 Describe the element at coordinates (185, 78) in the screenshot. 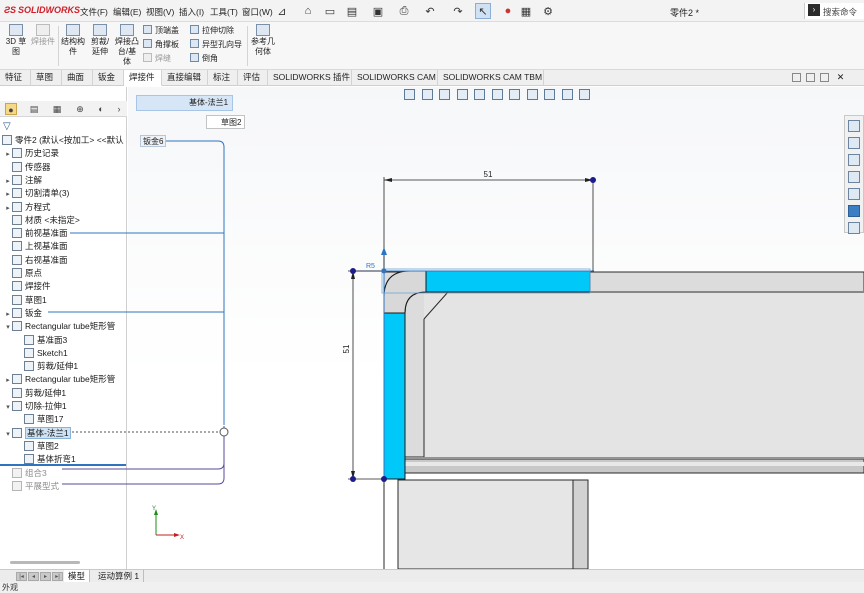

I see `tab-direct-editing: 直接编辑` at that location.